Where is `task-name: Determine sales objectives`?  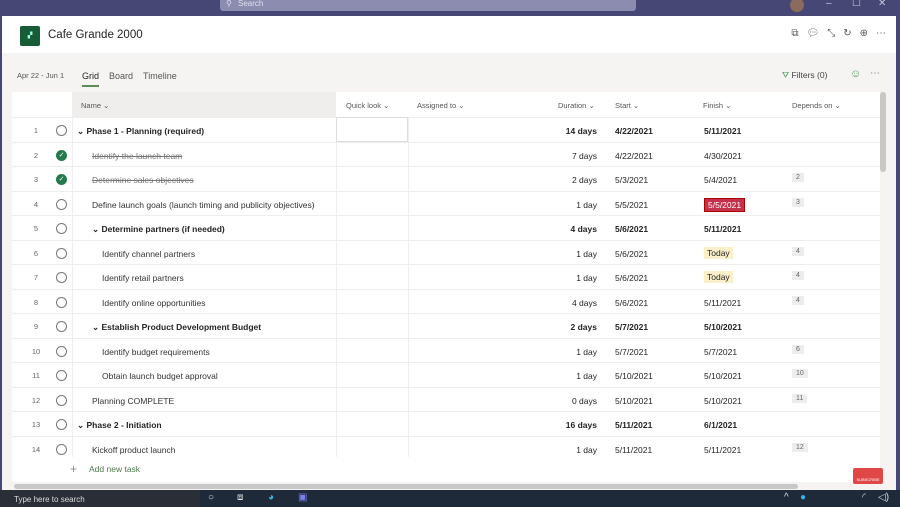
task-name: Determine sales objectives is located at coordinates (143, 180).